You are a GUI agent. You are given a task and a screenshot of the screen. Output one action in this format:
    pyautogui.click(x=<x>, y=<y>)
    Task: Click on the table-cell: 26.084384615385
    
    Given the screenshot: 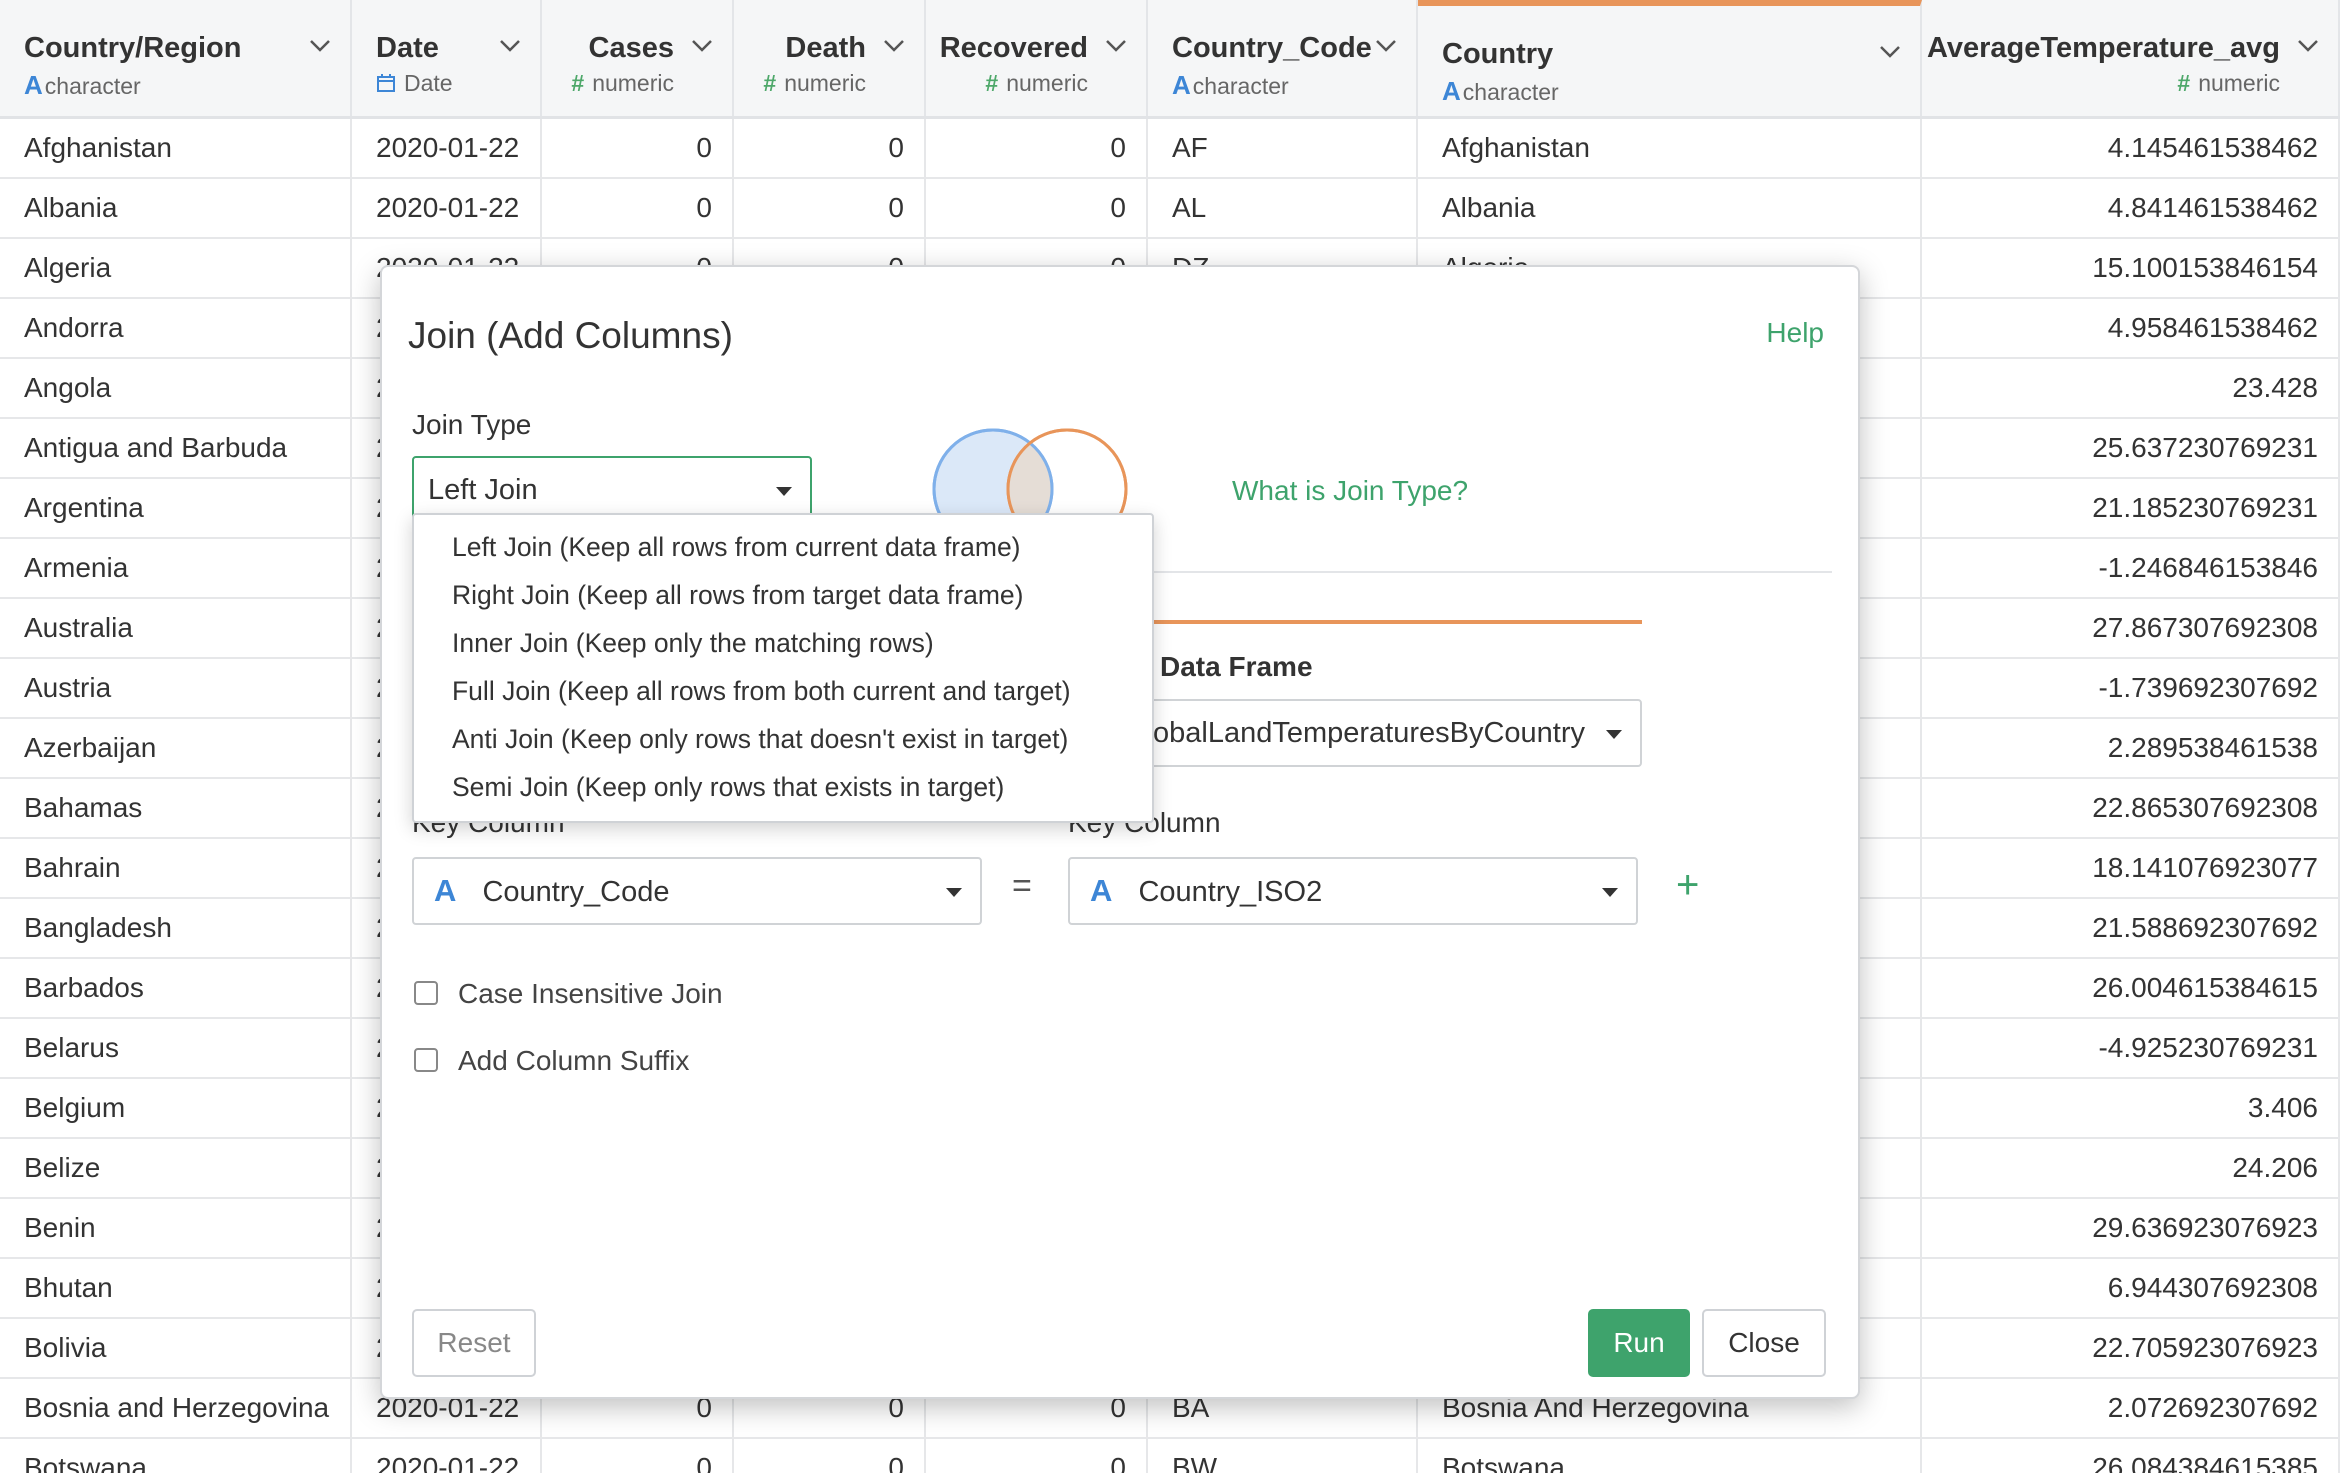 What is the action you would take?
    pyautogui.click(x=2131, y=1456)
    